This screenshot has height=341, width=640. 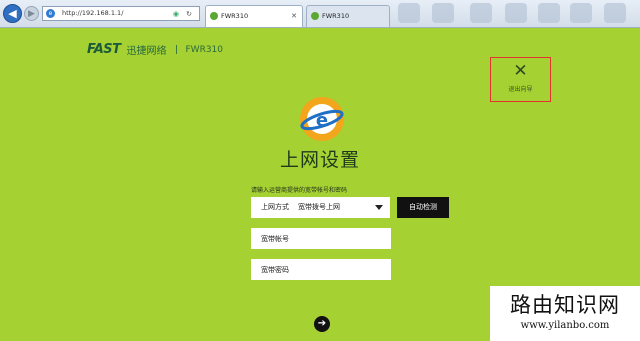 I want to click on forward-arrow-icon: ▶, so click(x=31, y=13).